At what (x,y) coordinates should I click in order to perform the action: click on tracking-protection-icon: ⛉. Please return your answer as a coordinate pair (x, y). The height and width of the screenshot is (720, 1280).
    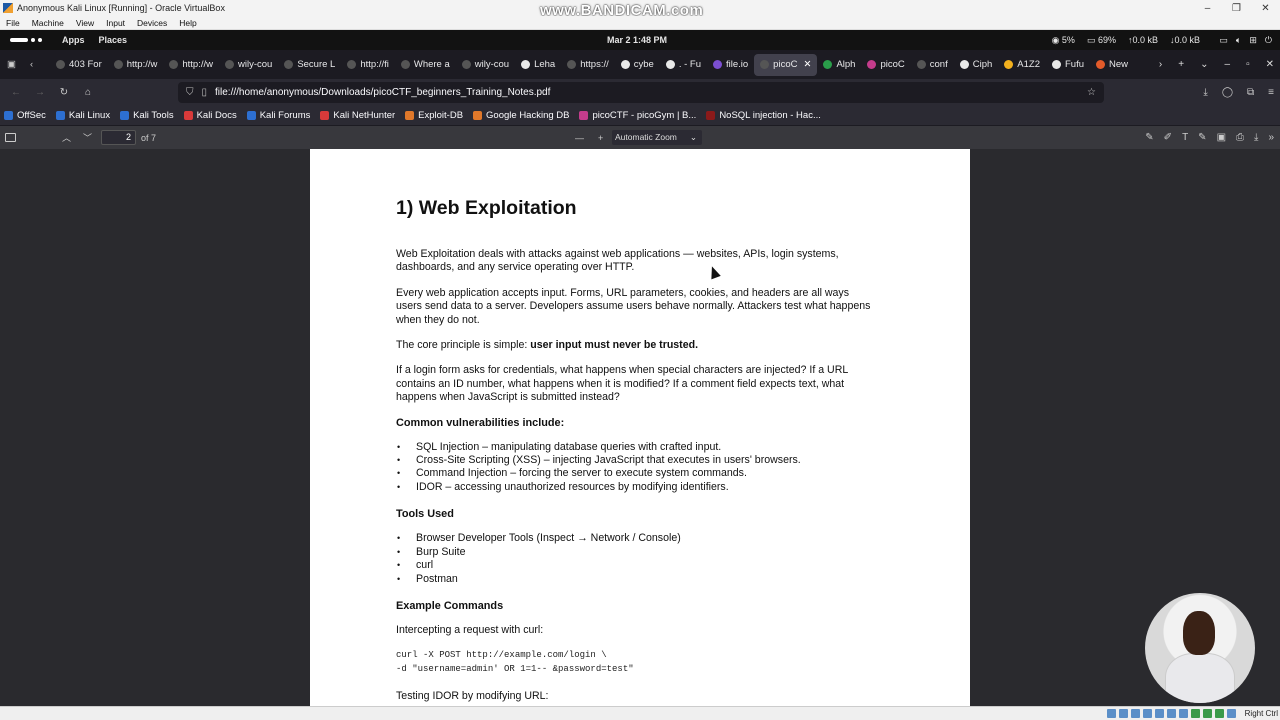
    Looking at the image, I should click on (190, 92).